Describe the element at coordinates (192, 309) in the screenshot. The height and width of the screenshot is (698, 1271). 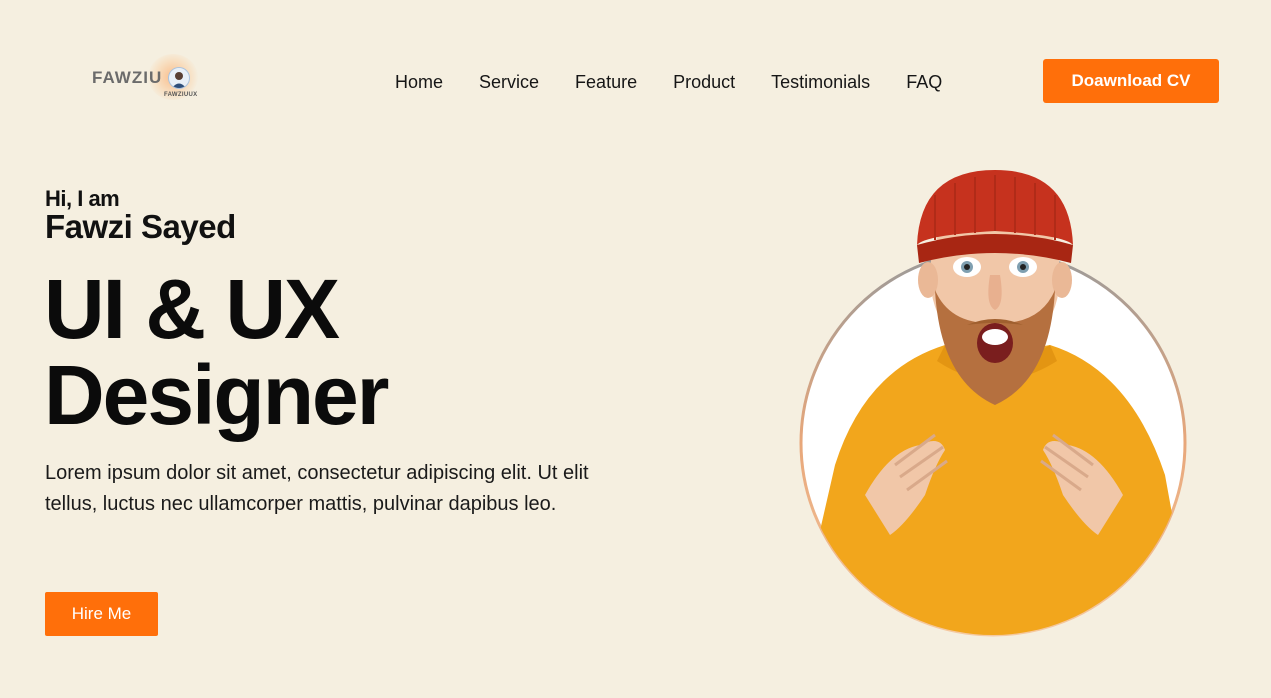
I see `headline-line-1: UI & UX` at that location.